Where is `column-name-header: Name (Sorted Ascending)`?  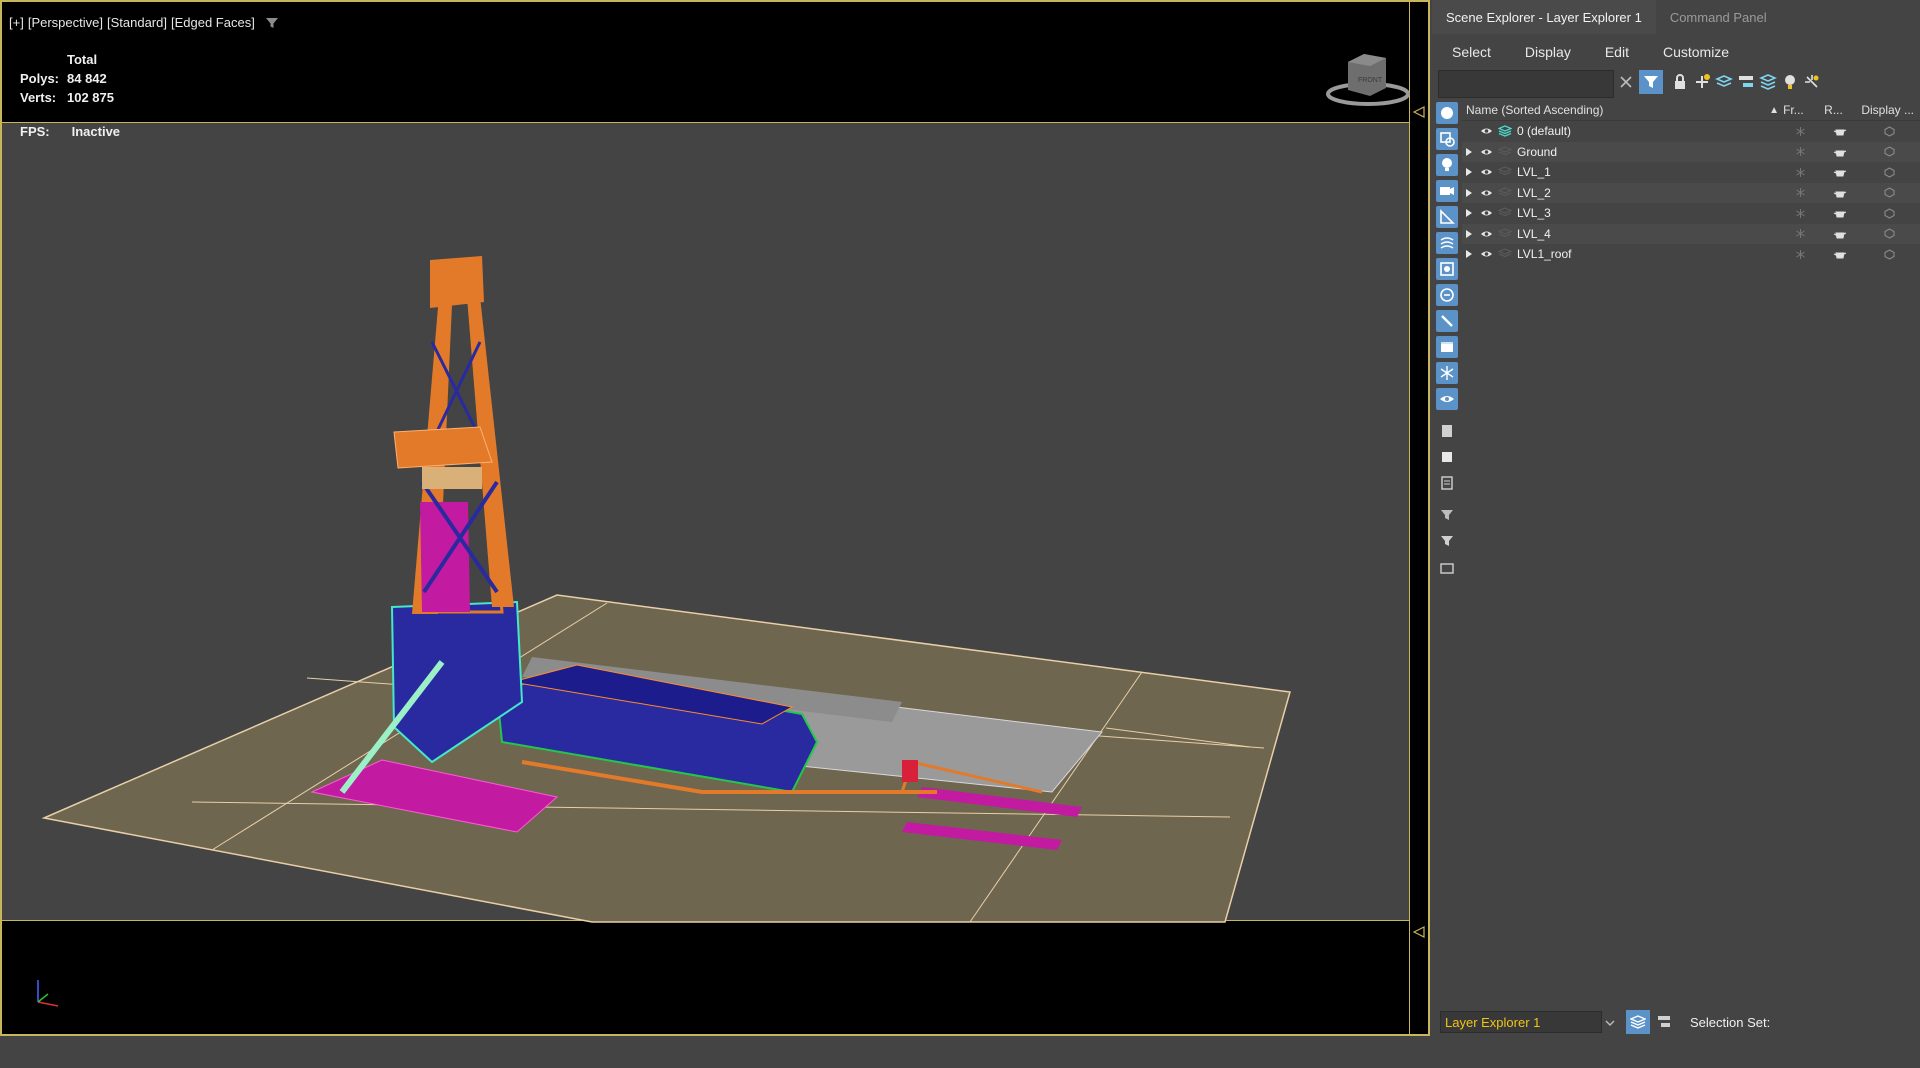
column-name-header: Name (Sorted Ascending) is located at coordinates (1615, 110).